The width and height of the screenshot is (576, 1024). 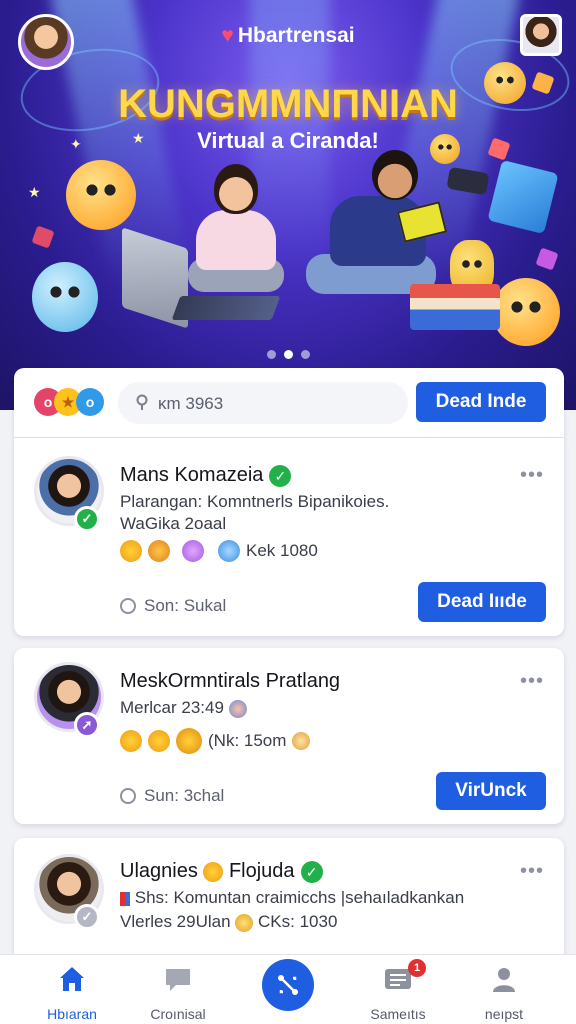 I want to click on search-input: ᴋm 3963, so click(x=263, y=403).